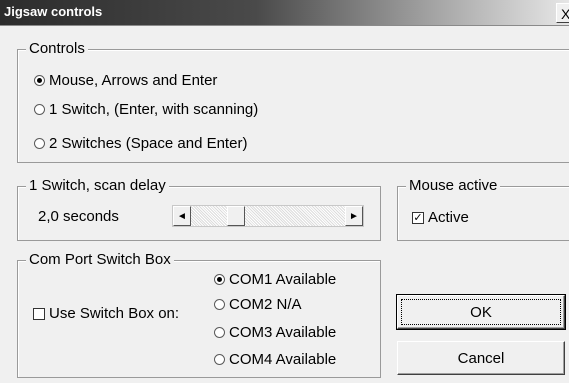 Image resolution: width=569 pixels, height=383 pixels. What do you see at coordinates (100, 259) in the screenshot?
I see `com-port-group-legend: Com Port Switch Box` at bounding box center [100, 259].